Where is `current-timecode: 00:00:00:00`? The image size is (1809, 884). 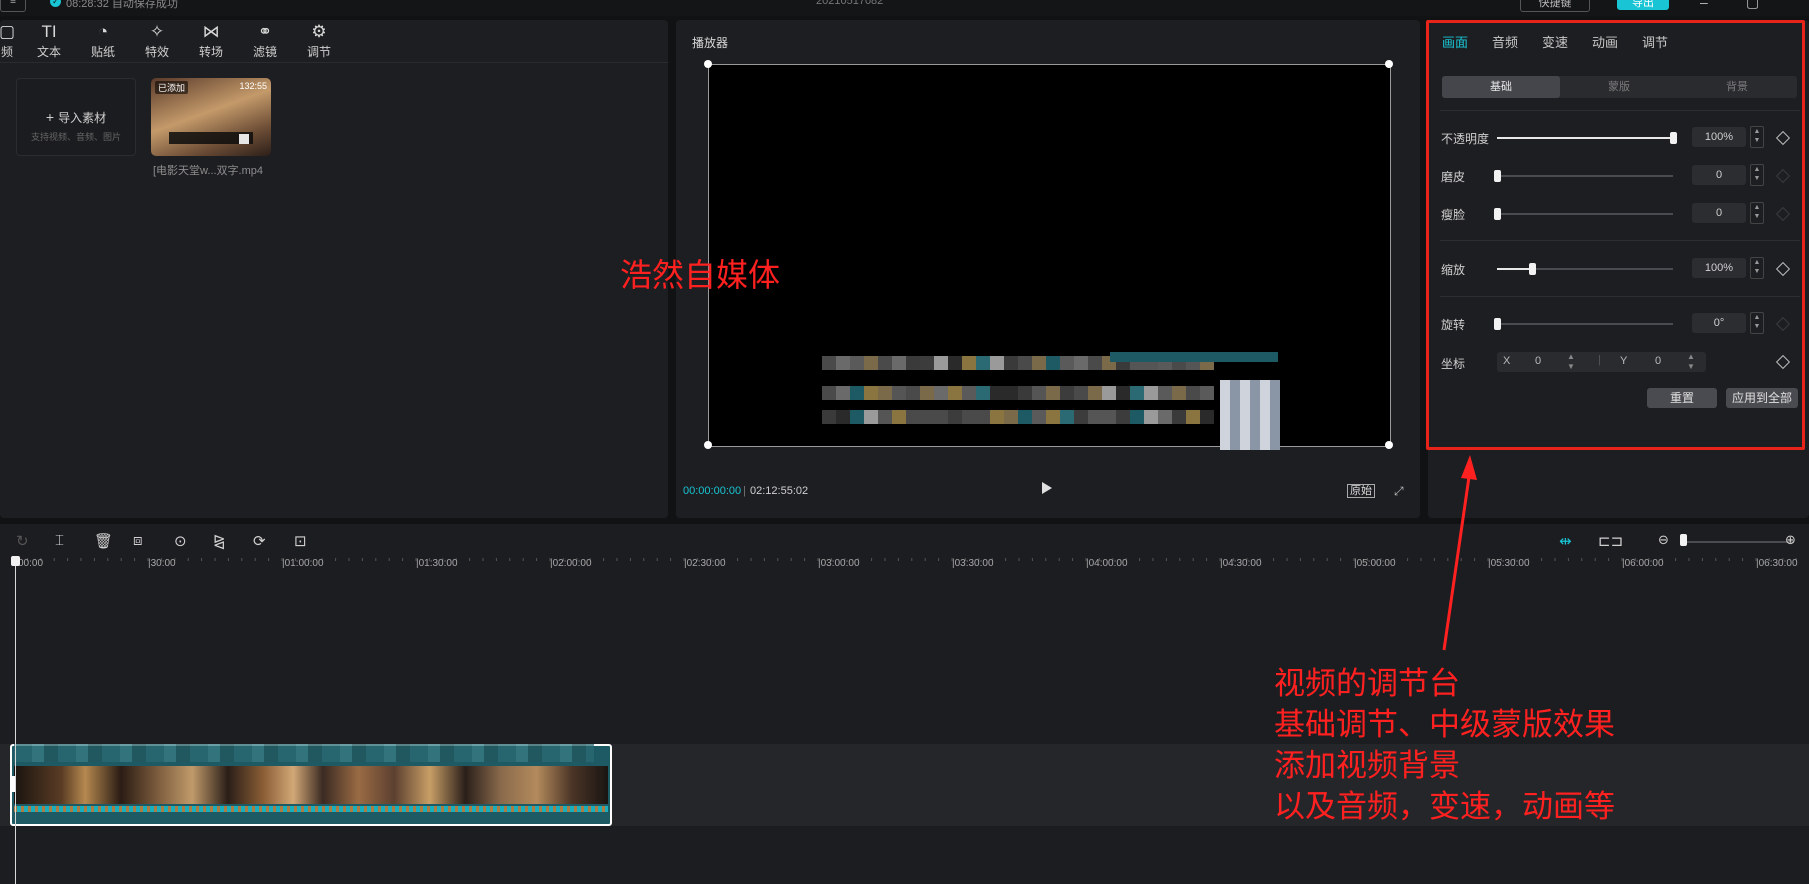
current-timecode: 00:00:00:00 is located at coordinates (712, 491).